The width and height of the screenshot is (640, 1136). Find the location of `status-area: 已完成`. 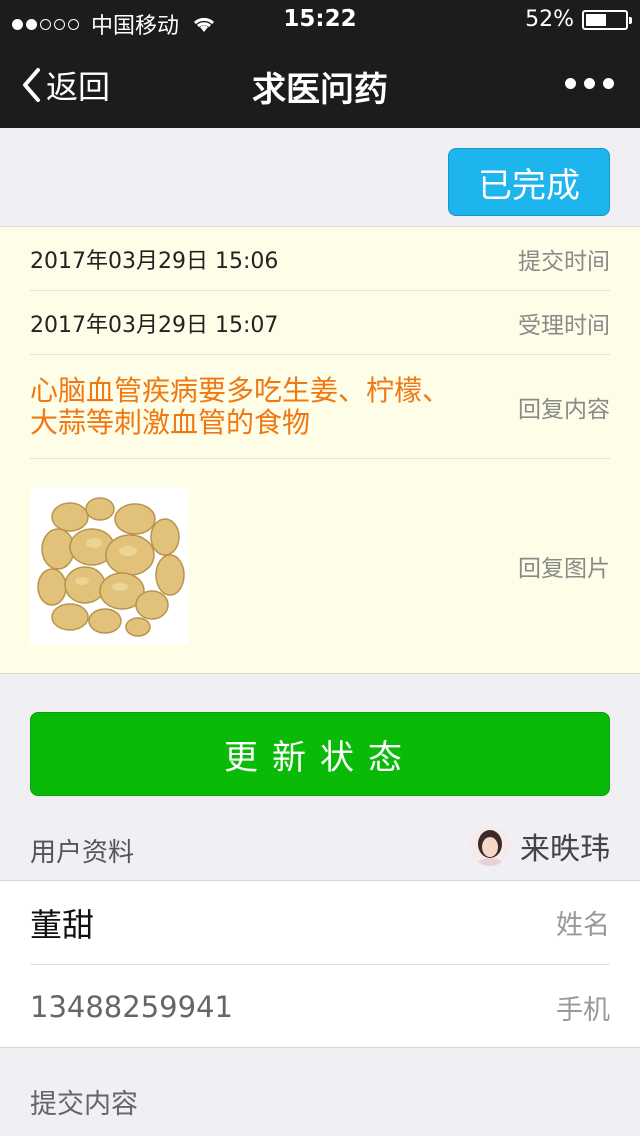

status-area: 已完成 is located at coordinates (320, 177).